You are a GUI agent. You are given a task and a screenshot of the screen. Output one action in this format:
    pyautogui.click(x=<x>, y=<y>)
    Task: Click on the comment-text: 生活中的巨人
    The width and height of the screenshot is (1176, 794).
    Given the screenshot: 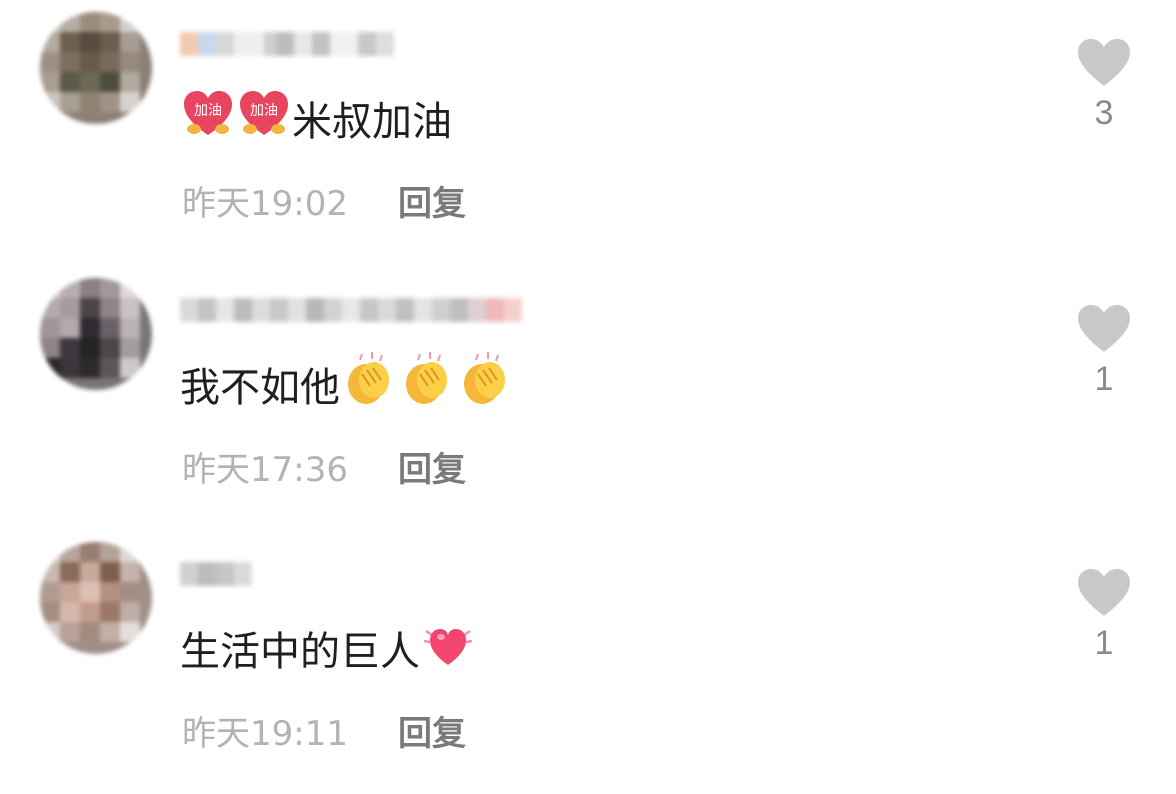 What is the action you would take?
    pyautogui.click(x=328, y=648)
    